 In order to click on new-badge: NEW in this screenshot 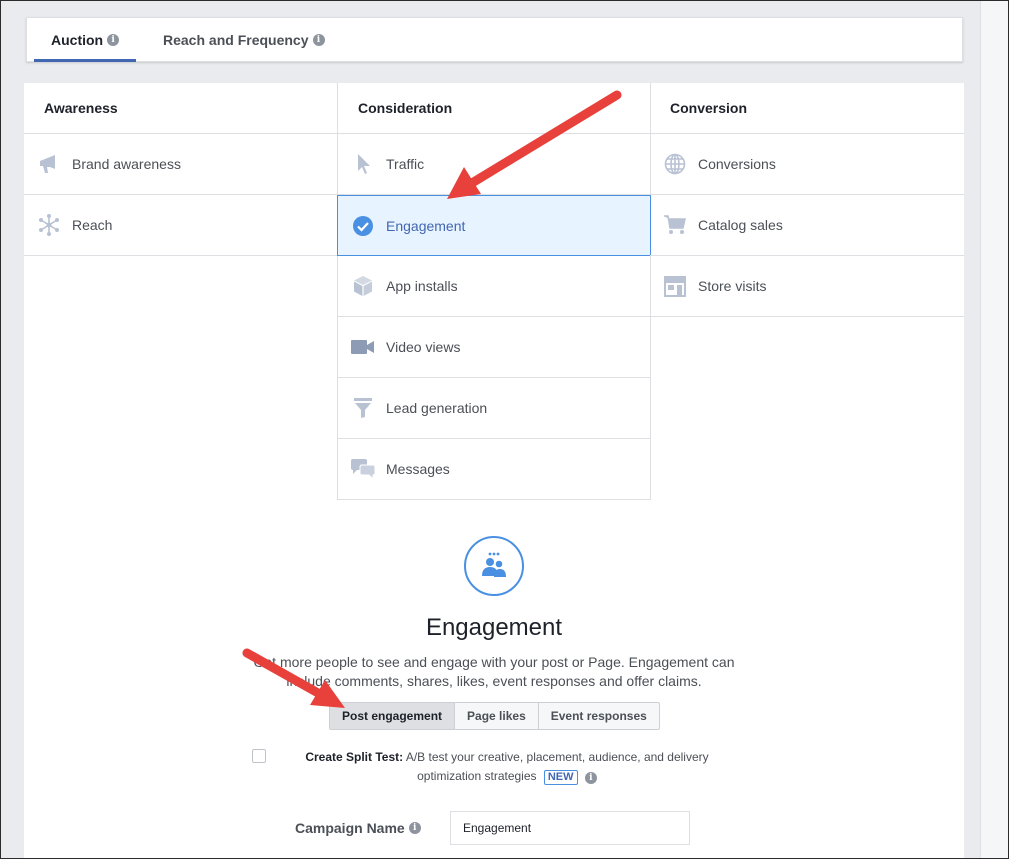, I will do `click(560, 777)`.